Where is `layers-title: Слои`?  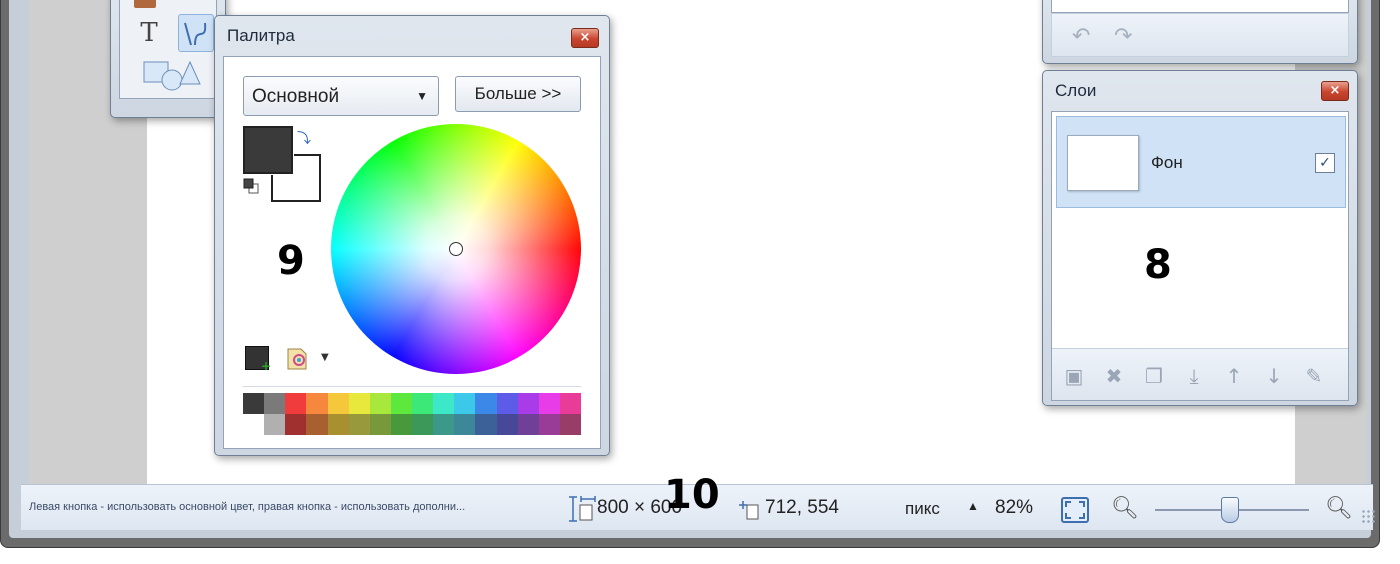 layers-title: Слои is located at coordinates (1076, 90).